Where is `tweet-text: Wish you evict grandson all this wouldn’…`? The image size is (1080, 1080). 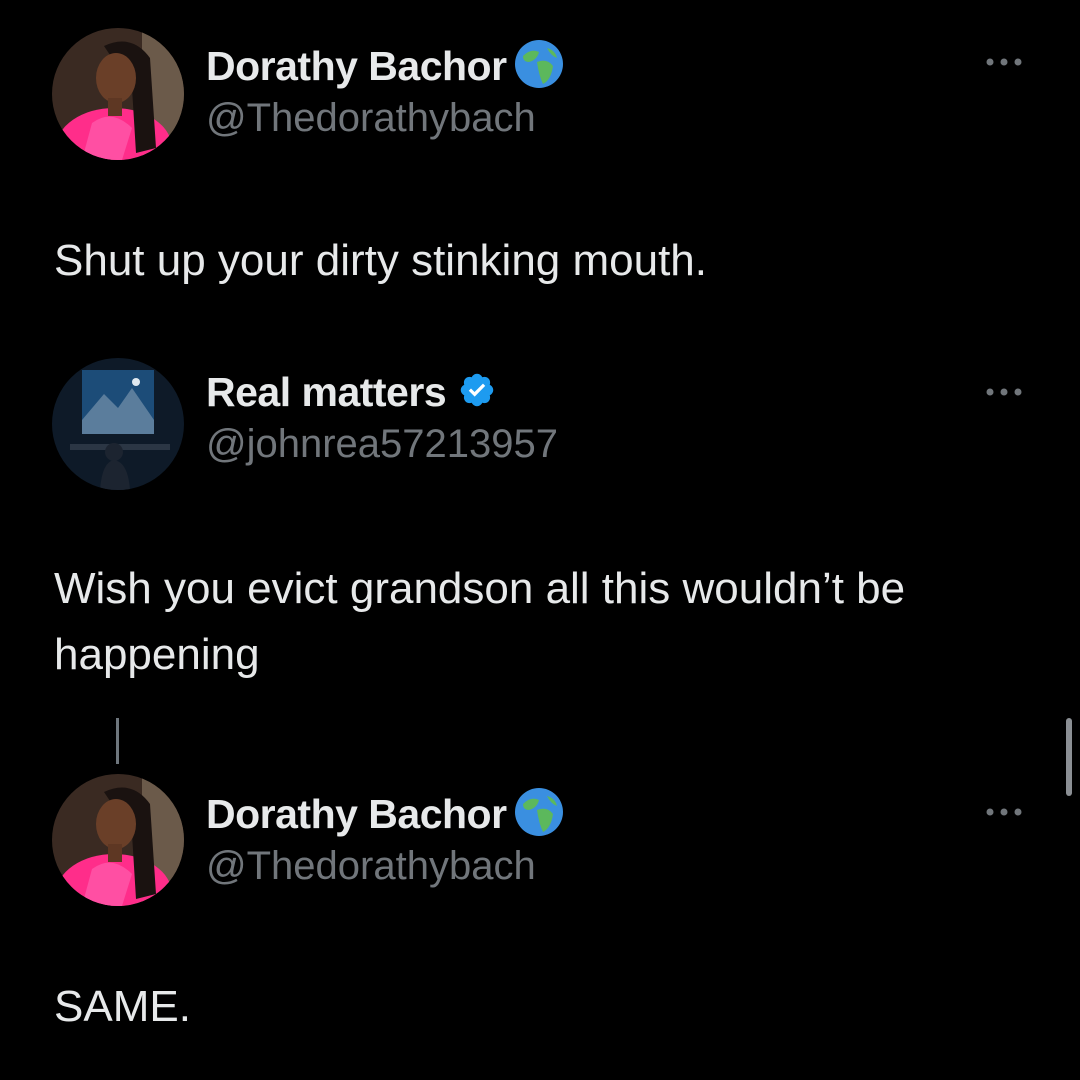
tweet-text: Wish you evict grandson all this wouldn’… is located at coordinates (480, 621).